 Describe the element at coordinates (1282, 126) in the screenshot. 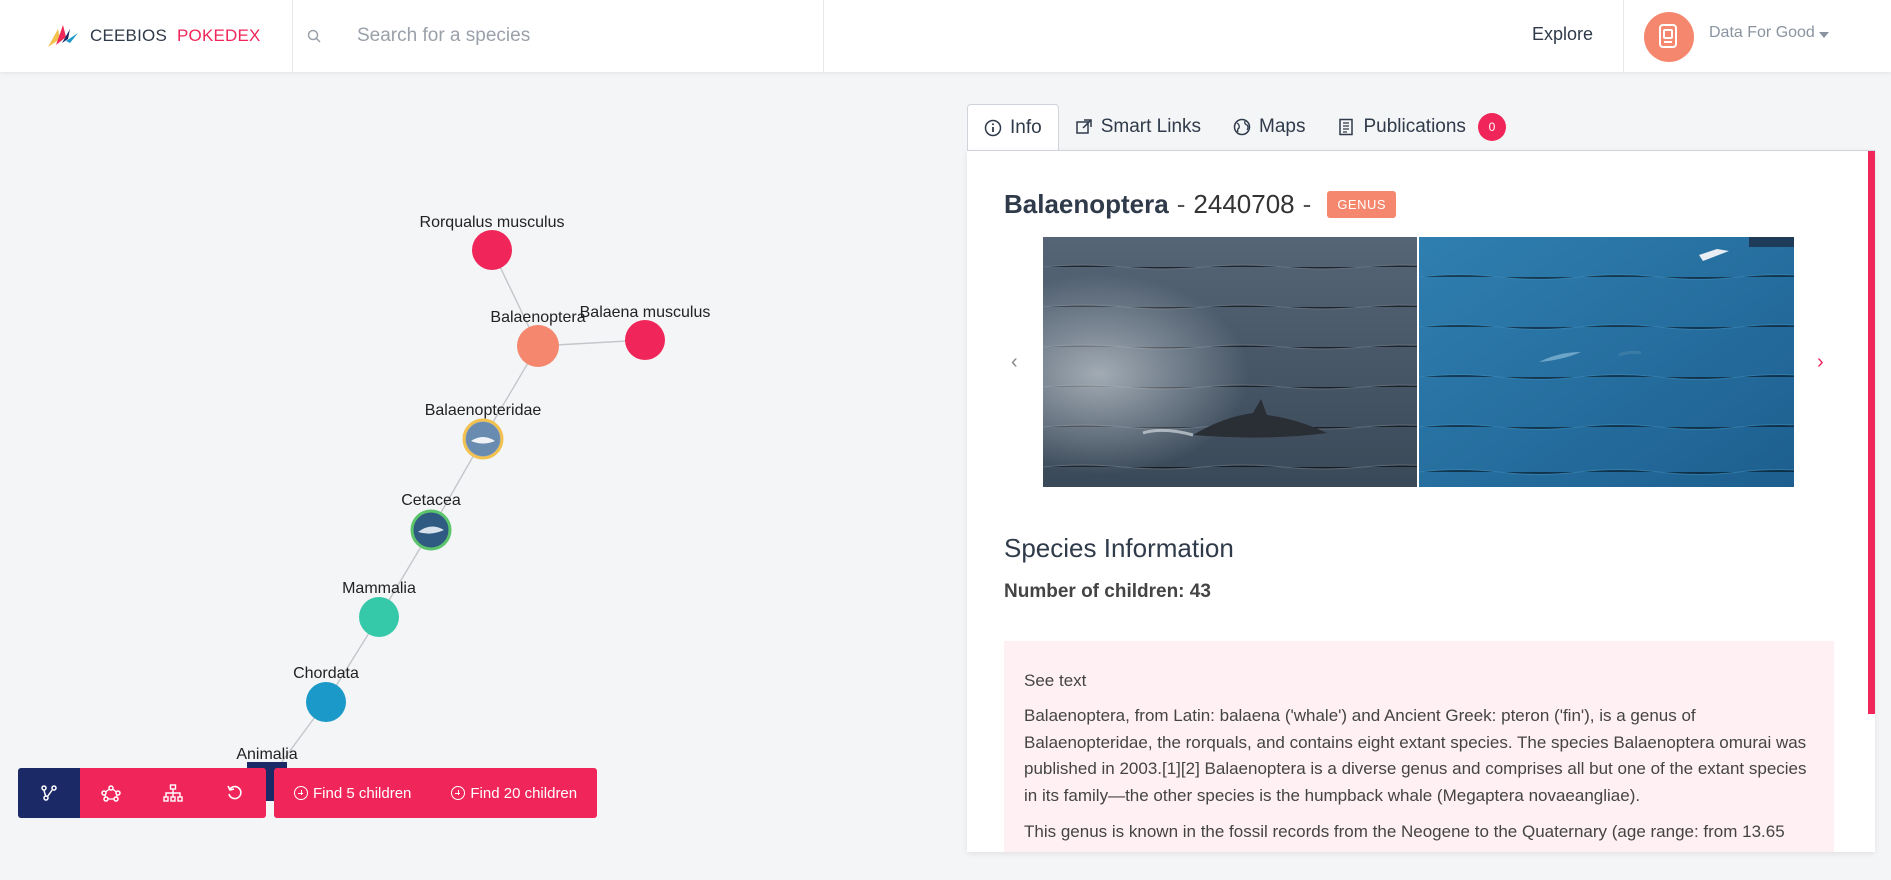

I see `tab-maps-label: Maps` at that location.